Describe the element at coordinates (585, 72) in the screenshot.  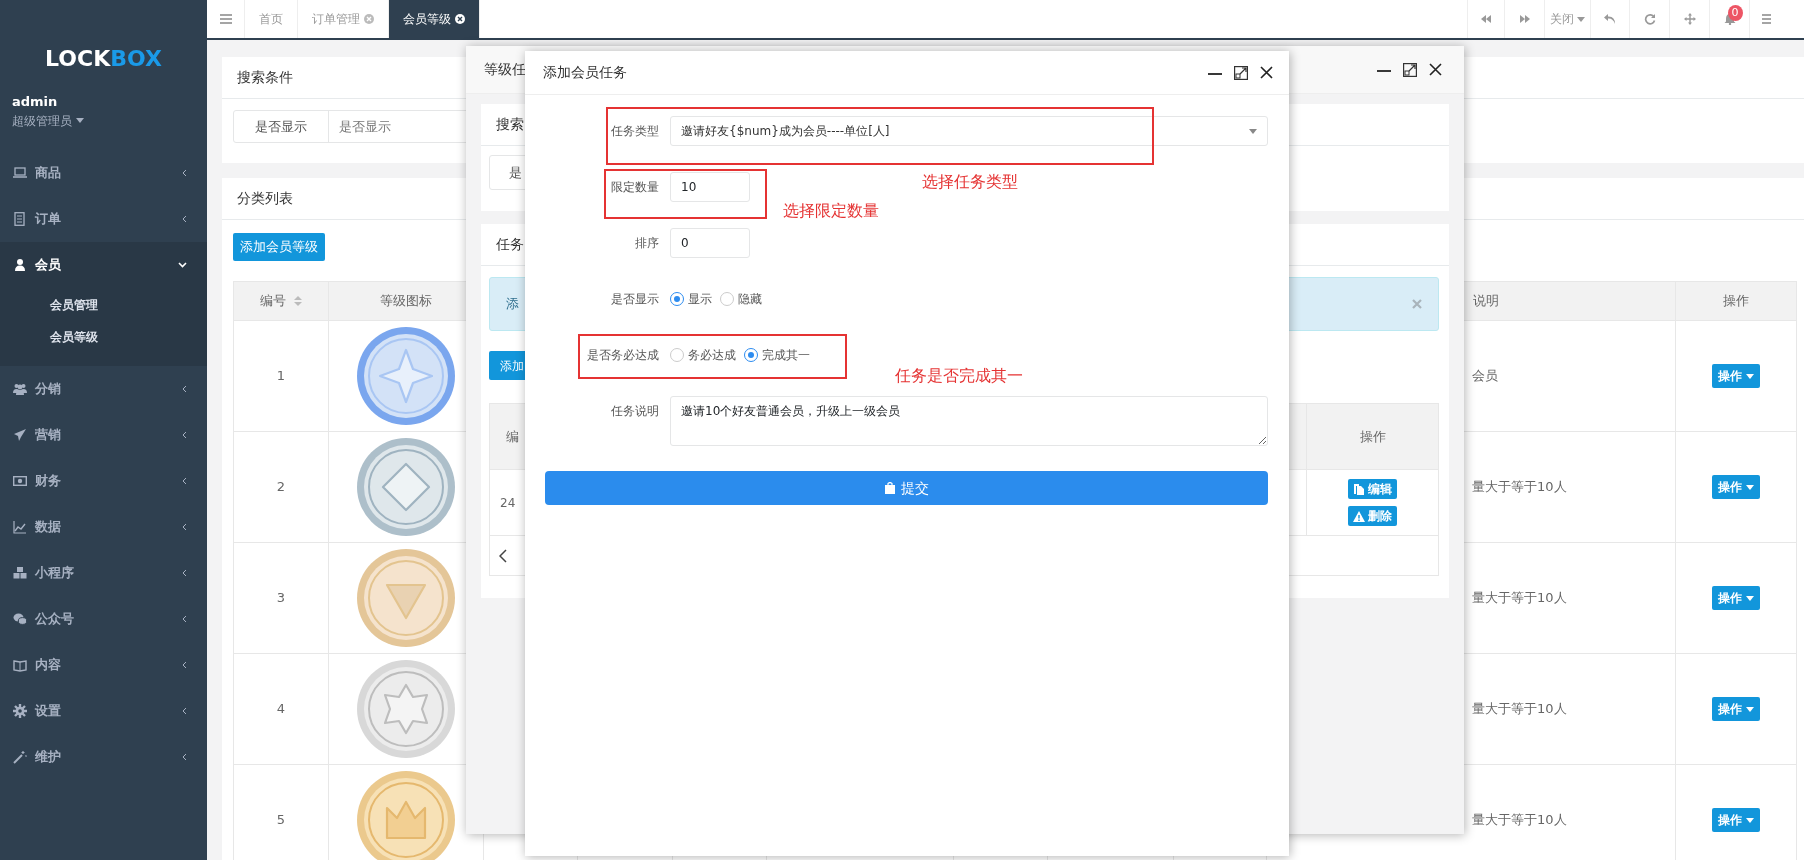
I see `dialog-title: 添加会员任务` at that location.